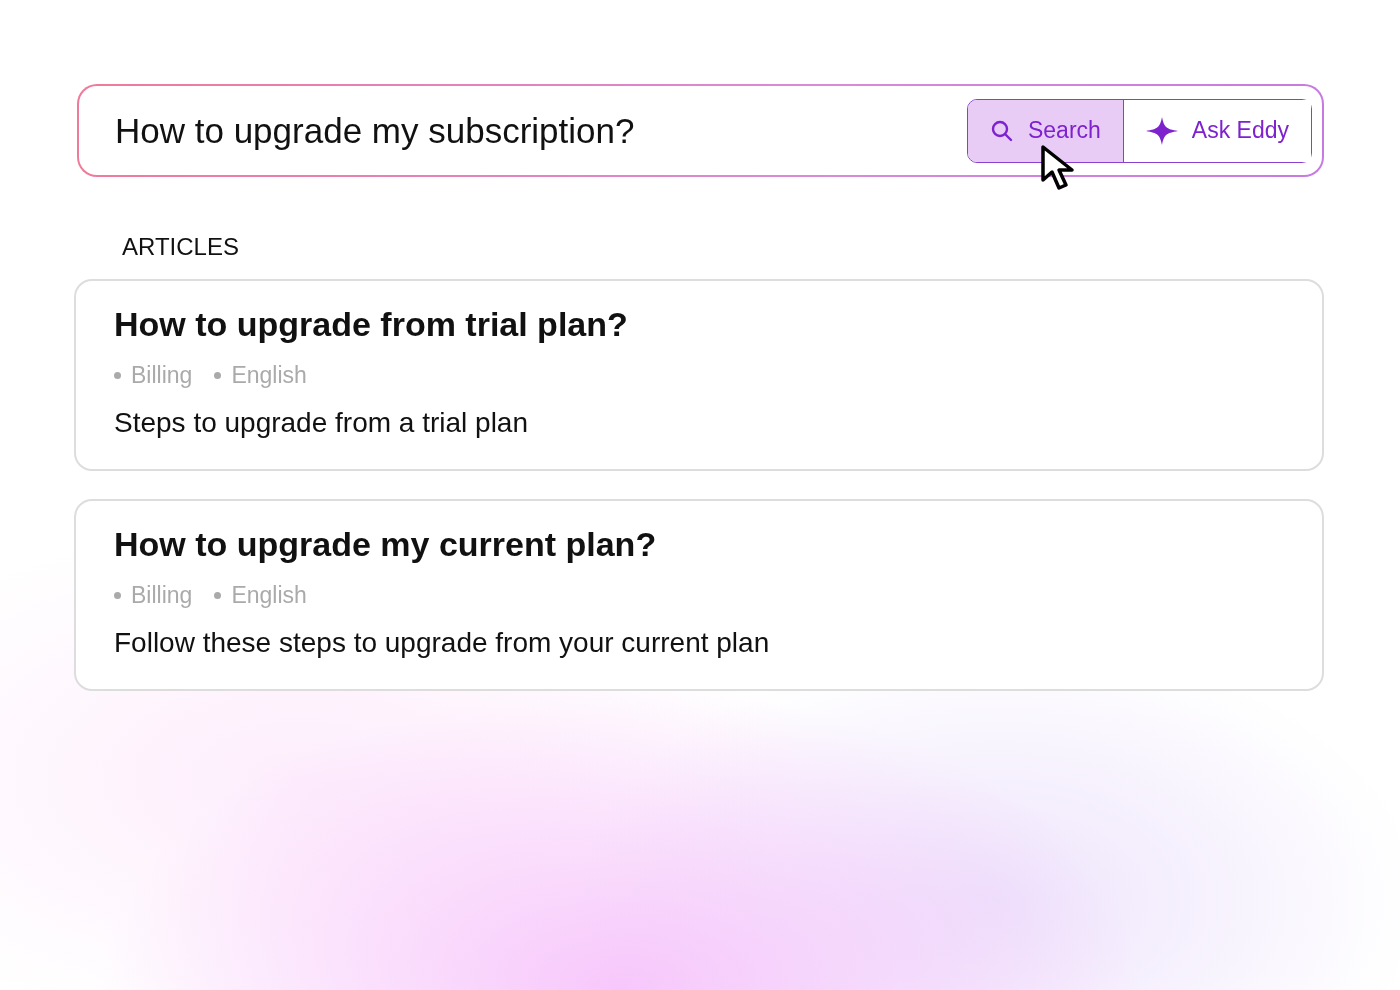 Image resolution: width=1400 pixels, height=990 pixels. I want to click on article-title: How to upgrade from trial plan?, so click(371, 324).